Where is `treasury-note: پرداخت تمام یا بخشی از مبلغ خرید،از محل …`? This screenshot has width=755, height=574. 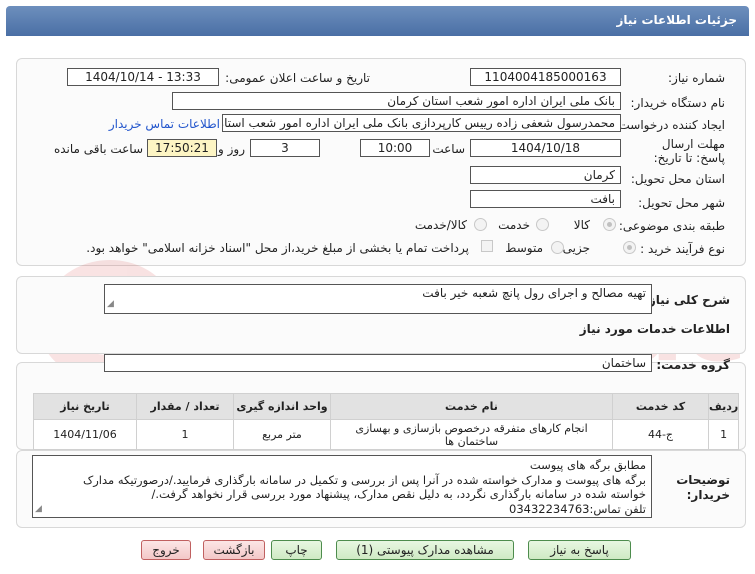 treasury-note: پرداخت تمام یا بخشی از مبلغ خرید،از محل … is located at coordinates (277, 248).